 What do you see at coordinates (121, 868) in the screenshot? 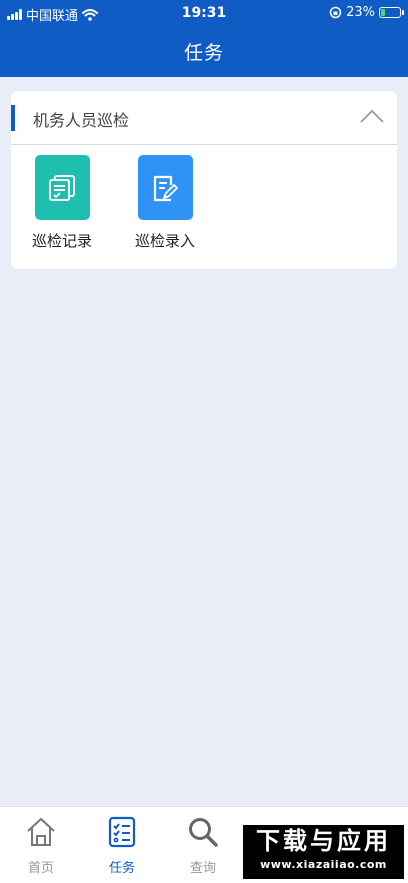
I see `tab-label: 任务` at bounding box center [121, 868].